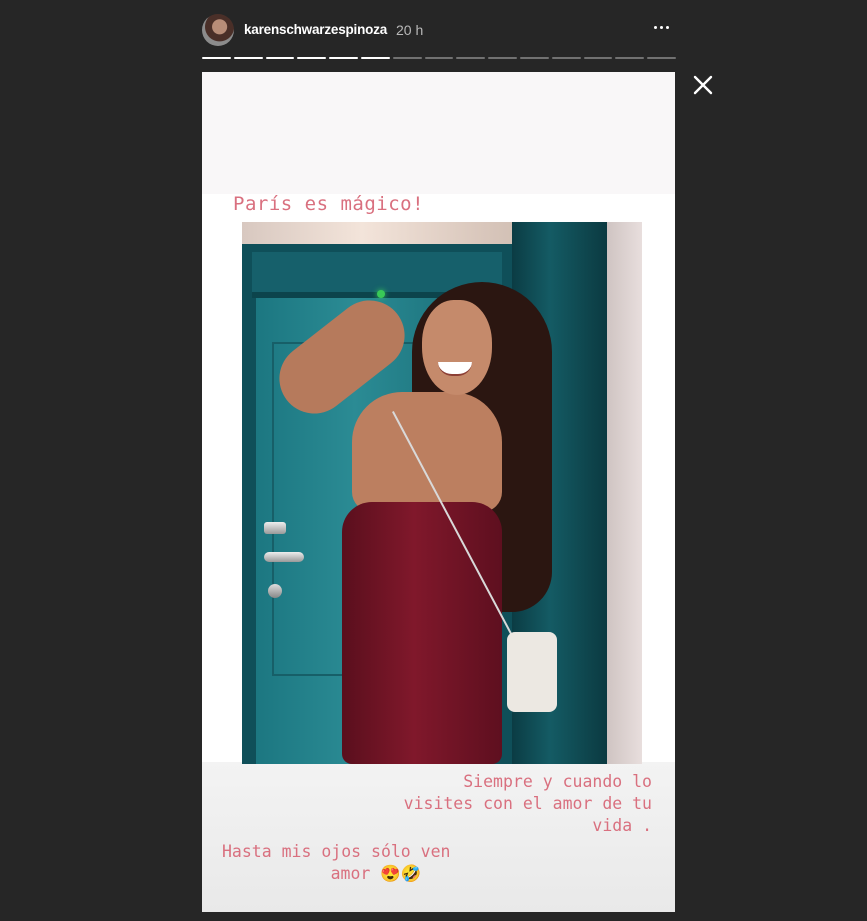 The image size is (867, 921). I want to click on close-icon, so click(703, 85).